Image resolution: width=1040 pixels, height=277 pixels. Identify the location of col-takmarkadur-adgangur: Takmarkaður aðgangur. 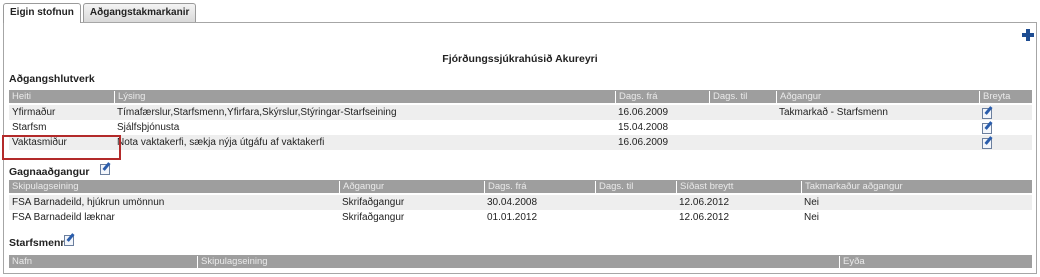
(852, 187).